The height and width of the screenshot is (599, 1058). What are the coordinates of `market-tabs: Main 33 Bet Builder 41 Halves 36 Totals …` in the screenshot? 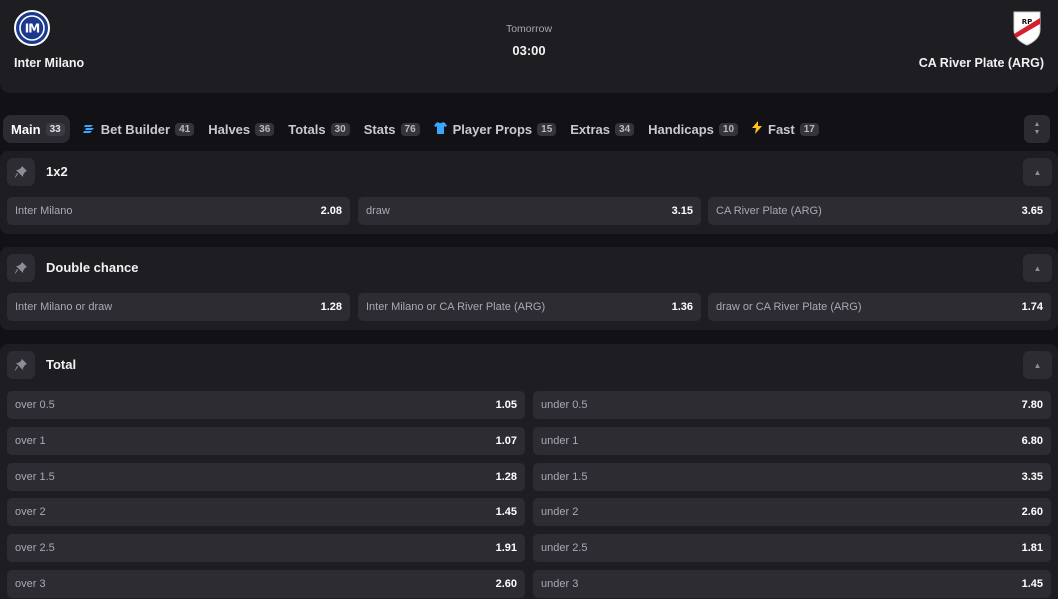 It's located at (529, 129).